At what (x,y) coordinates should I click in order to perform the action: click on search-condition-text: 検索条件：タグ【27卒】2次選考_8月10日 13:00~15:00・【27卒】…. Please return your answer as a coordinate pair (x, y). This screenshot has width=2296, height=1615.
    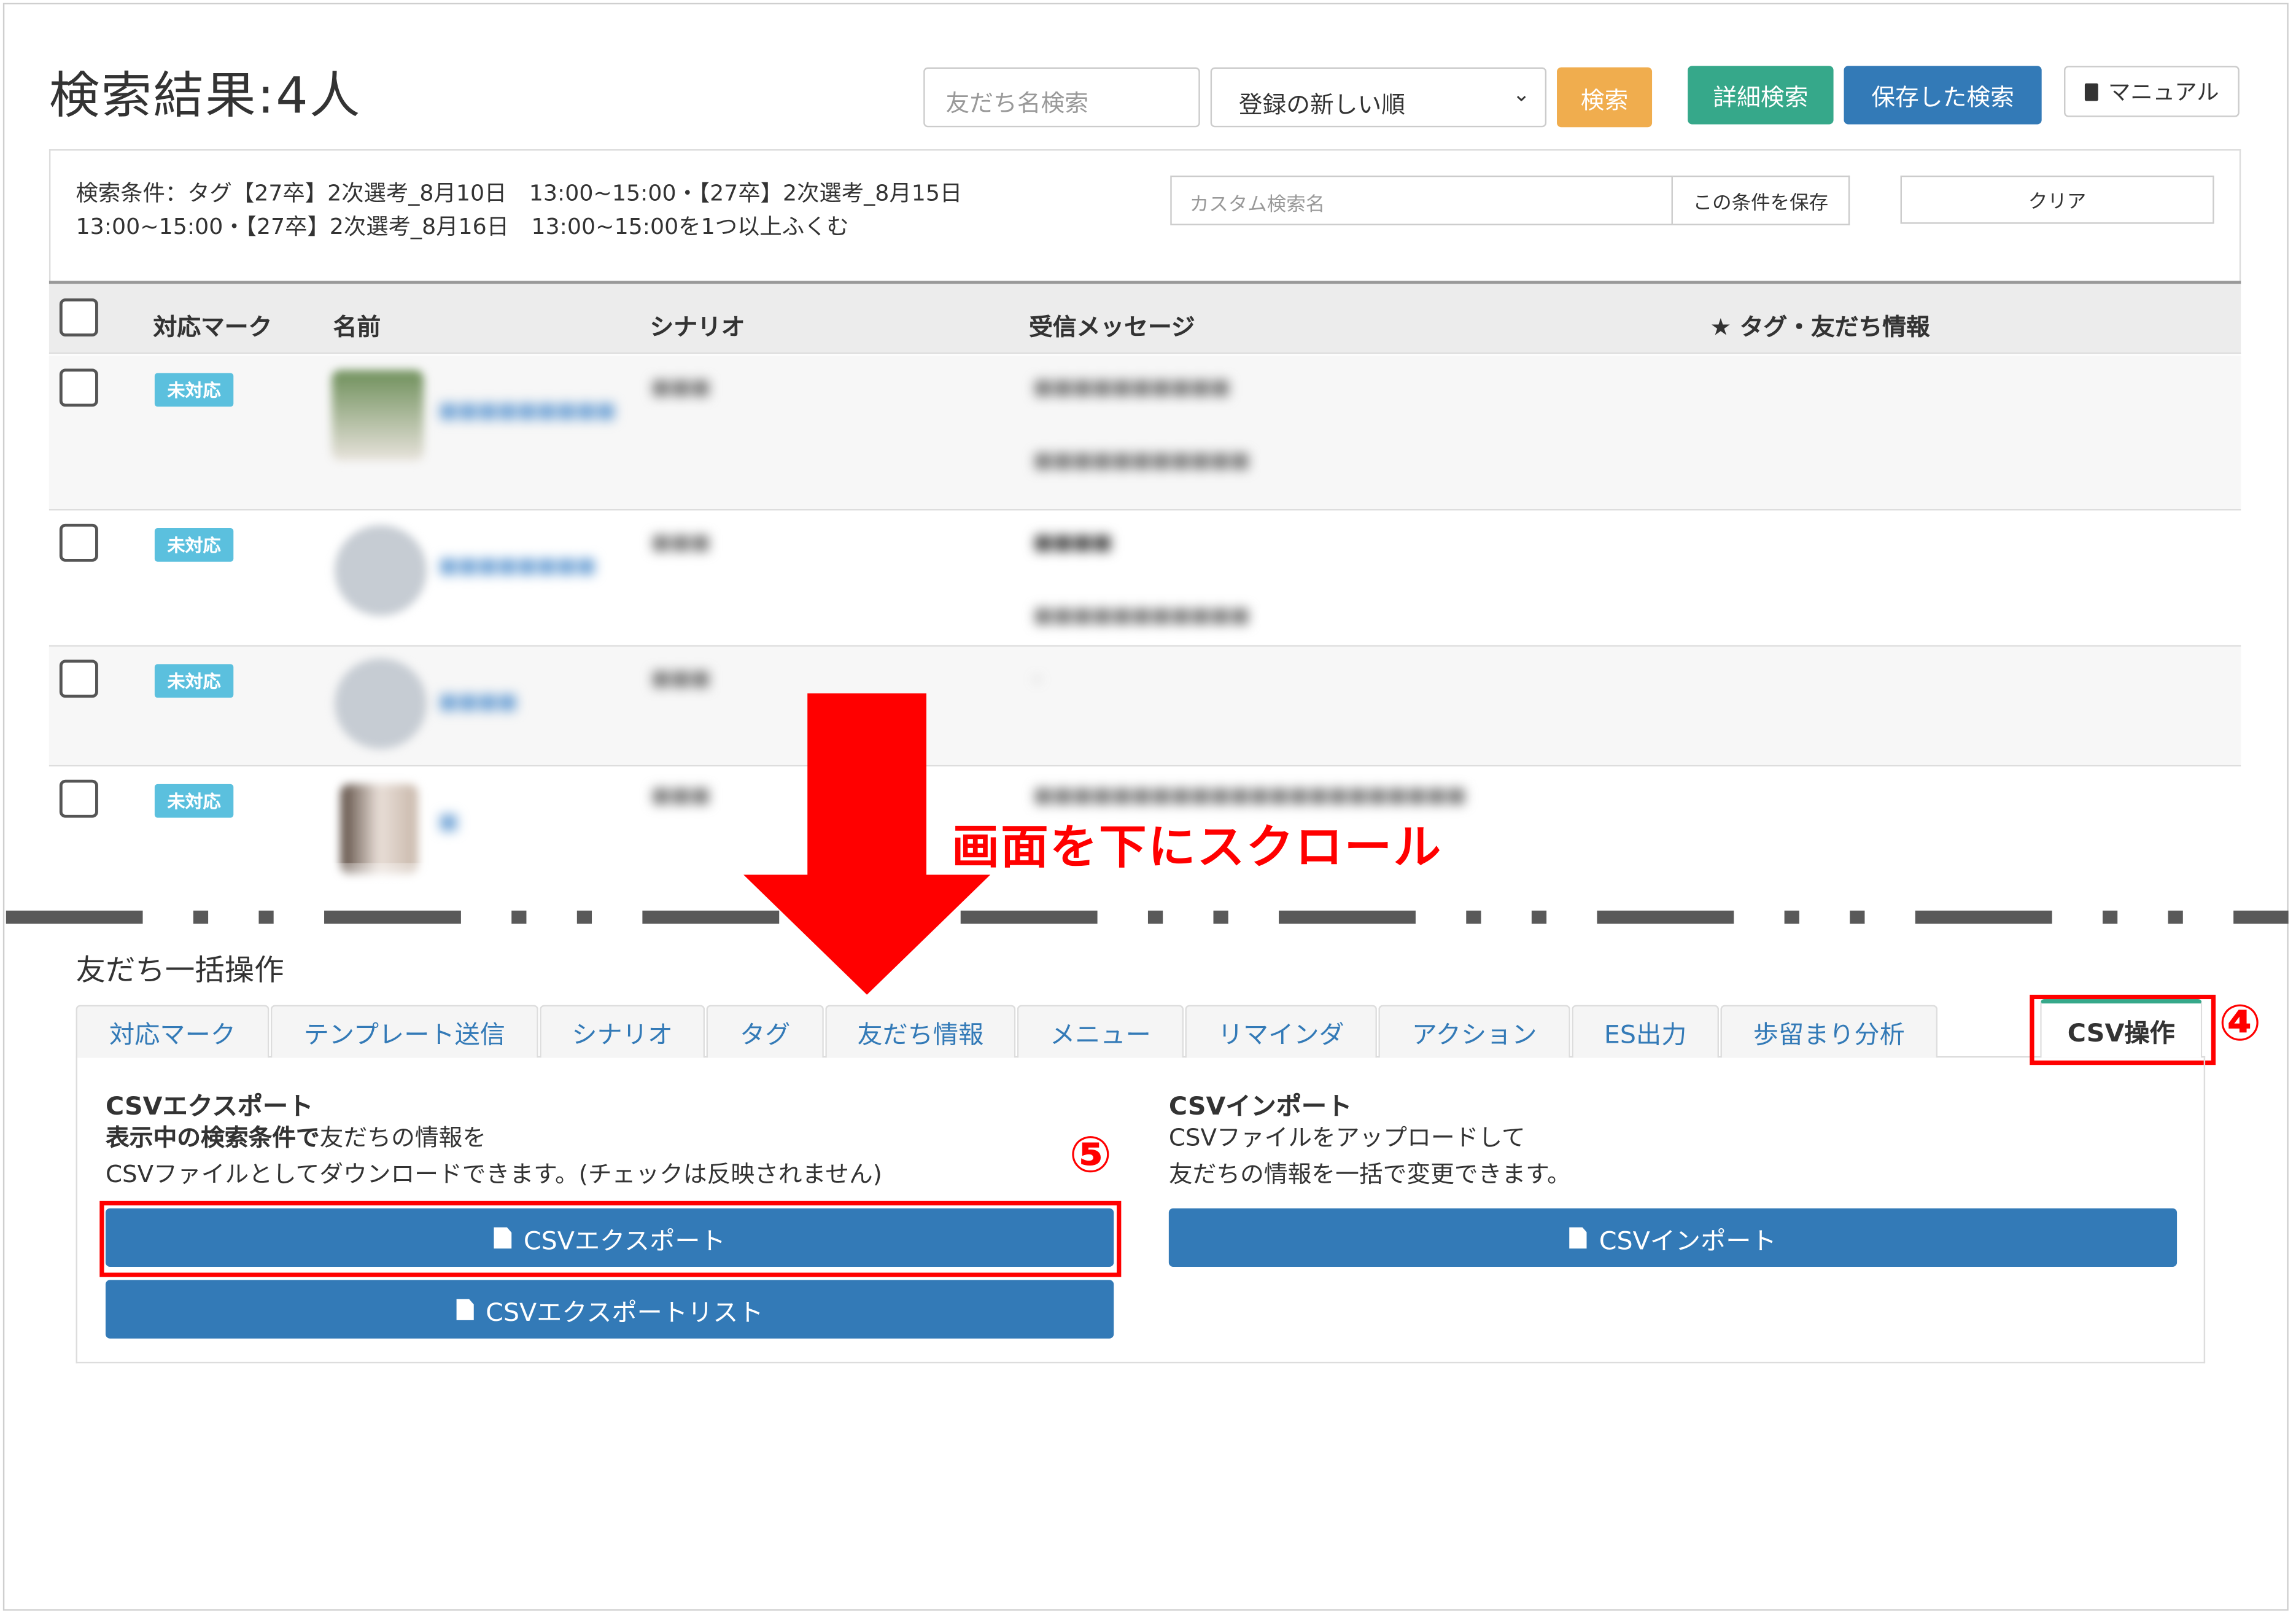
    Looking at the image, I should click on (596, 210).